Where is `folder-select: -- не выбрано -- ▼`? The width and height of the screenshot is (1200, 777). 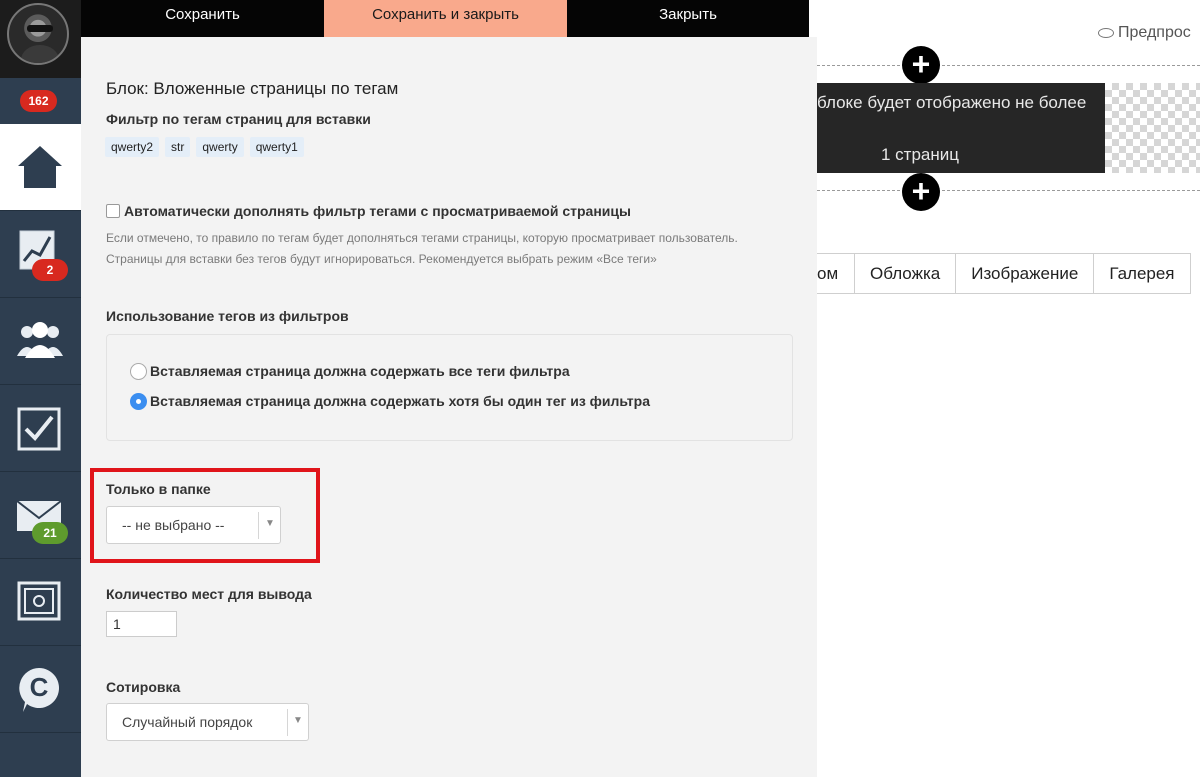 folder-select: -- не выбрано -- ▼ is located at coordinates (193, 525).